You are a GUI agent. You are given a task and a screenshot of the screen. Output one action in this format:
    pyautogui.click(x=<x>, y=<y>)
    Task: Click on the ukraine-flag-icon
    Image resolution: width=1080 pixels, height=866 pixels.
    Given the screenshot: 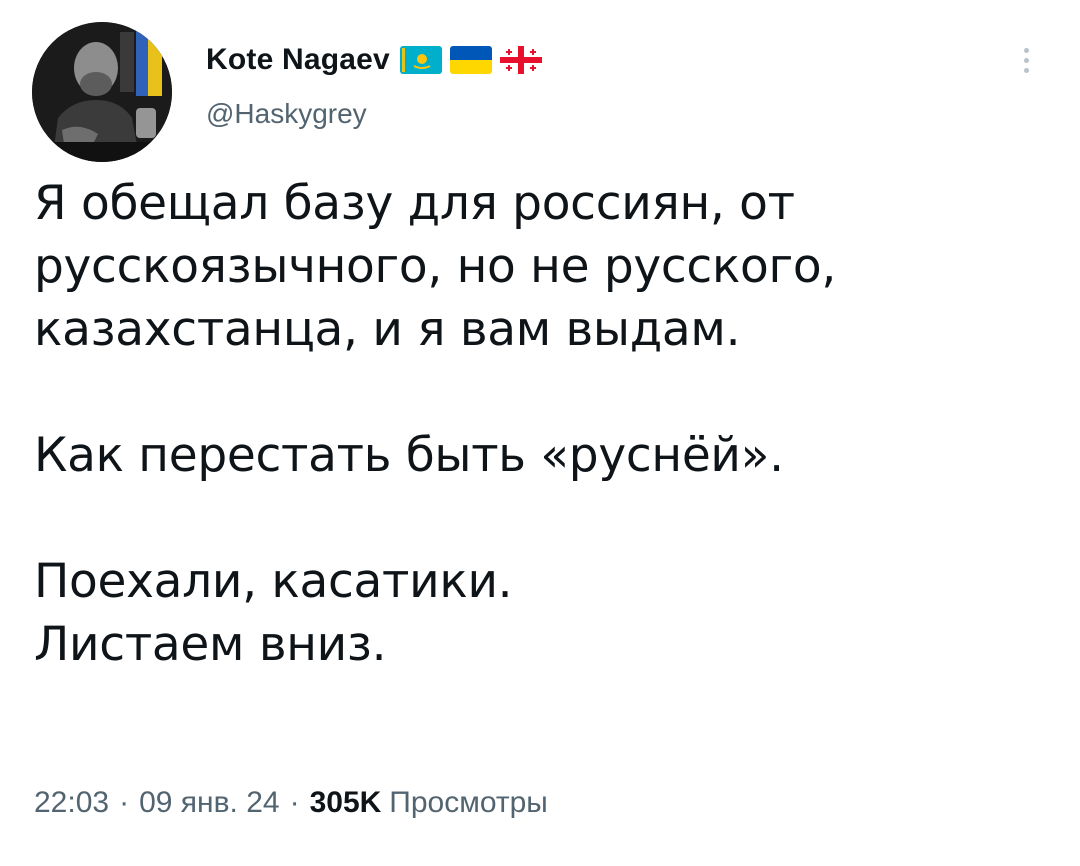 What is the action you would take?
    pyautogui.click(x=470, y=60)
    